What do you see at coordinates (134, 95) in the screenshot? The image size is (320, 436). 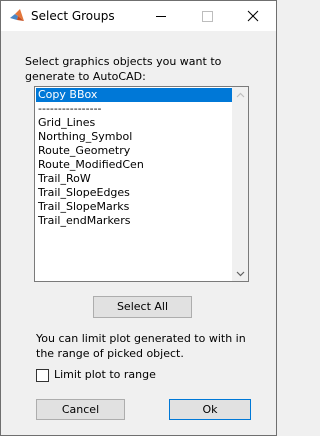 I see `list-item: Copy BBox` at bounding box center [134, 95].